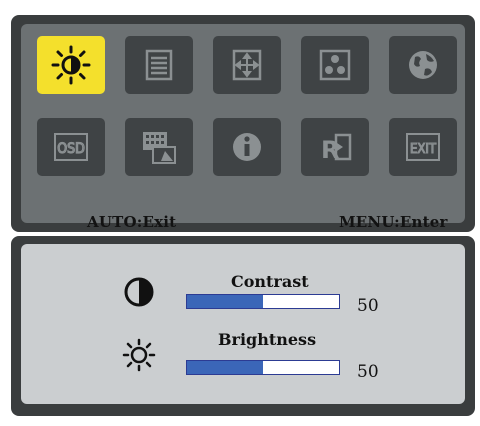 Image resolution: width=480 pixels, height=426 pixels. Describe the element at coordinates (225, 301) in the screenshot. I see `contrast-slider-fill` at that location.